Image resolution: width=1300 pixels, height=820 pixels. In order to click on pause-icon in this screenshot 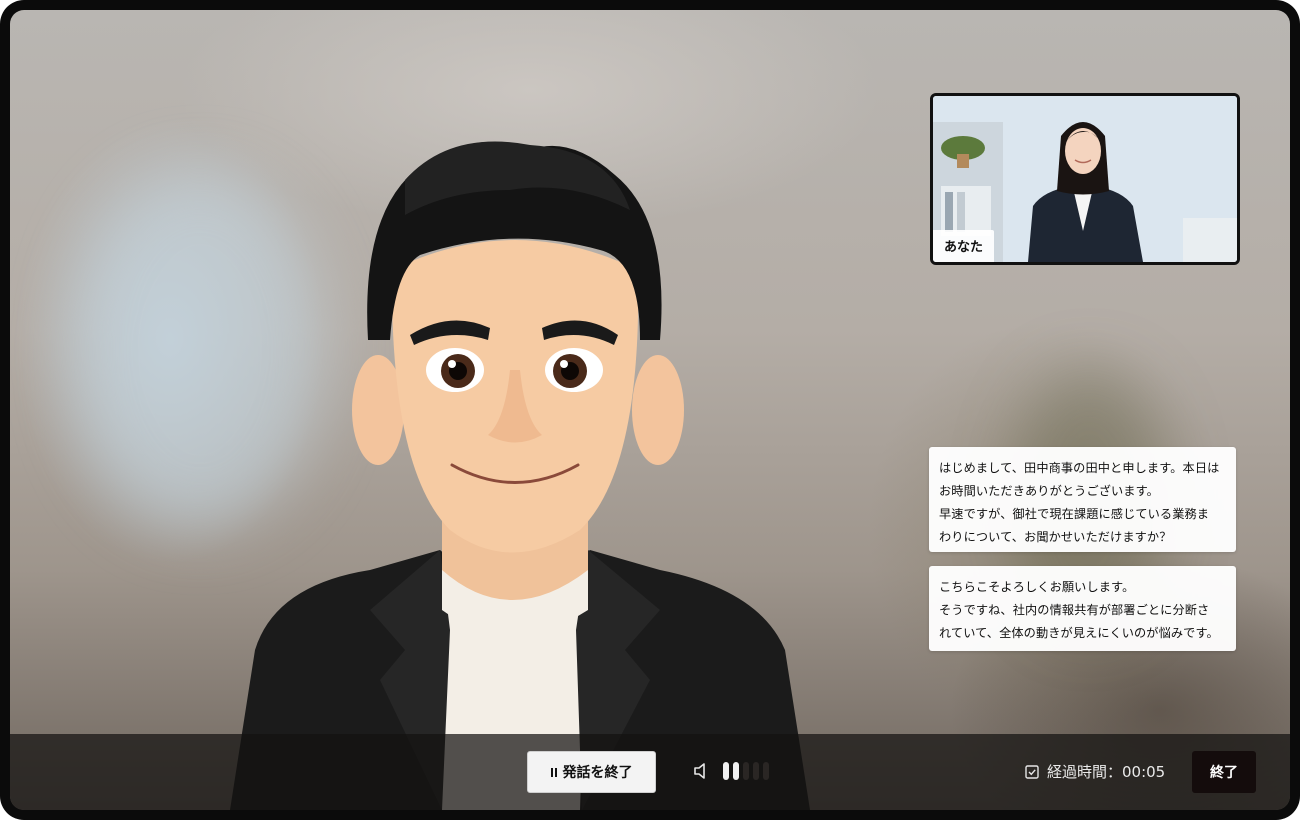, I will do `click(553, 772)`.